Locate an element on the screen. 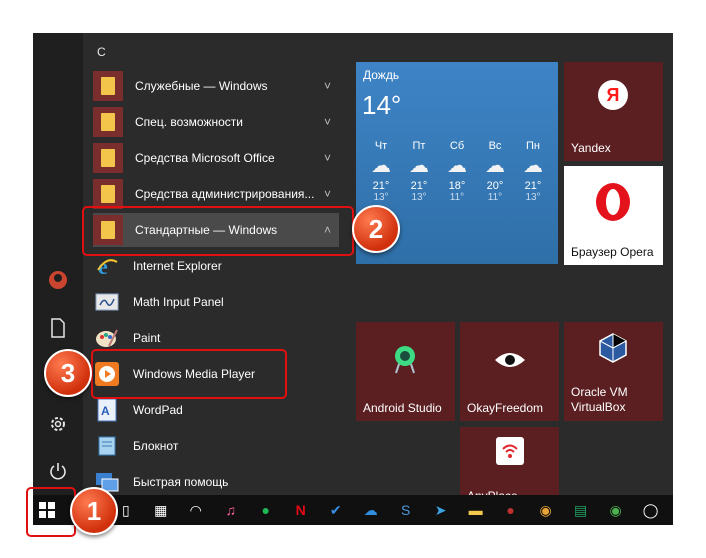  eye-icon is located at coordinates (510, 361).